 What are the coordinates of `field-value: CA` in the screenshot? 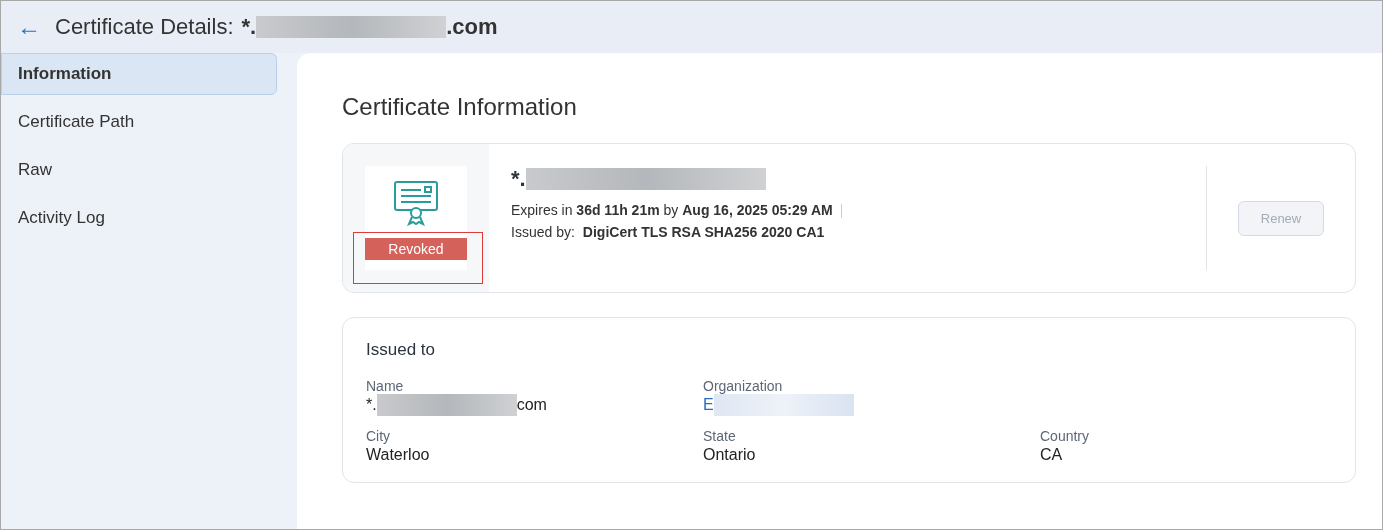 It's located at (1051, 455).